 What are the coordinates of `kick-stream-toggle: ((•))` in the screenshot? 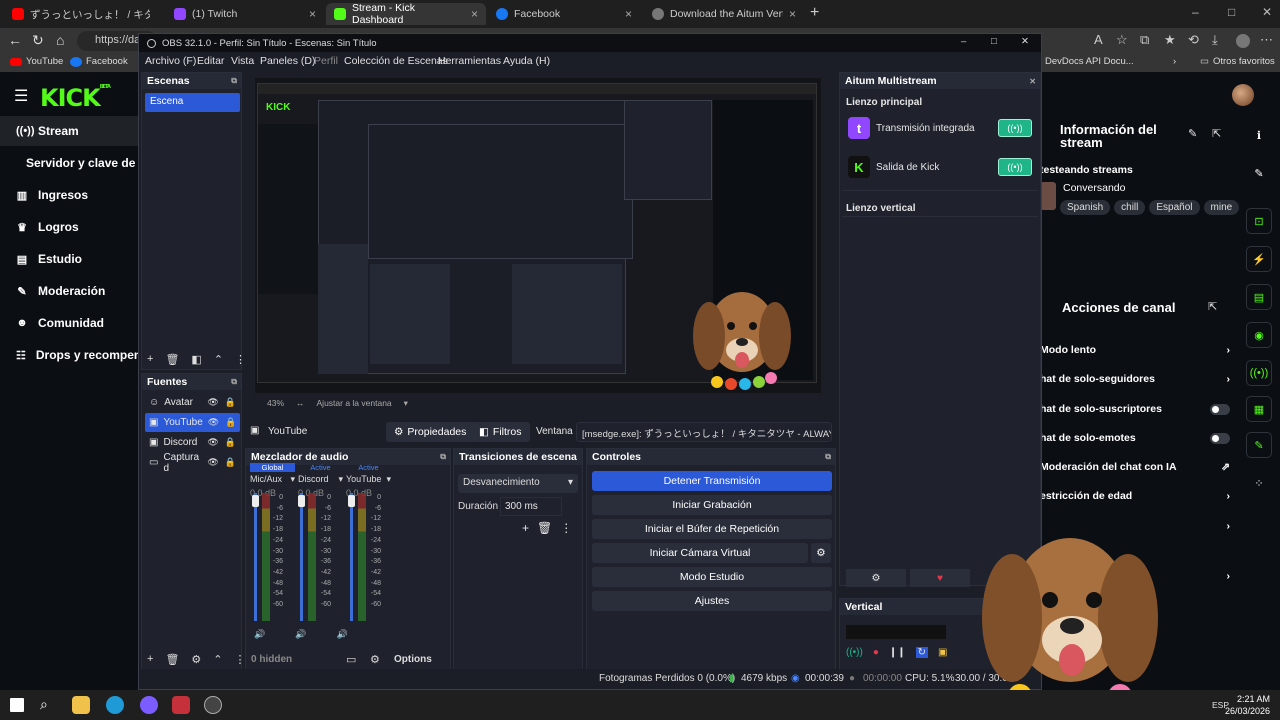 It's located at (1015, 167).